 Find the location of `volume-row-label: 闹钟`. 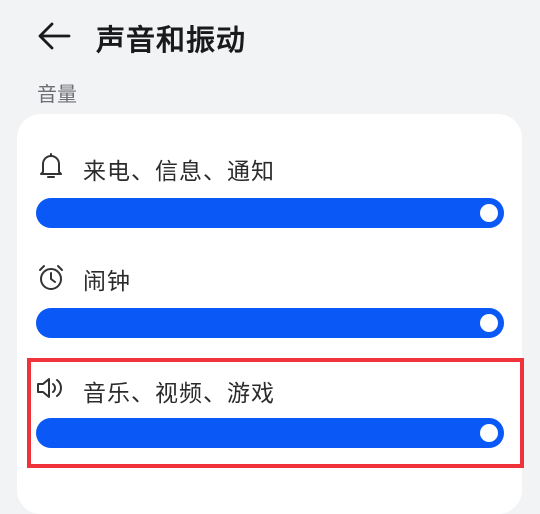

volume-row-label: 闹钟 is located at coordinates (107, 282).